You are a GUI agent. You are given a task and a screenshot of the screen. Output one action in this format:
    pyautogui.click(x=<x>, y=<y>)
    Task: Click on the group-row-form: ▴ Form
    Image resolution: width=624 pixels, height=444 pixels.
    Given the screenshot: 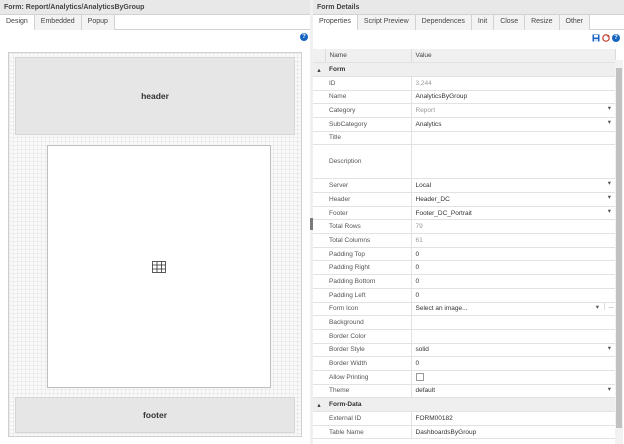 What is the action you would take?
    pyautogui.click(x=464, y=69)
    